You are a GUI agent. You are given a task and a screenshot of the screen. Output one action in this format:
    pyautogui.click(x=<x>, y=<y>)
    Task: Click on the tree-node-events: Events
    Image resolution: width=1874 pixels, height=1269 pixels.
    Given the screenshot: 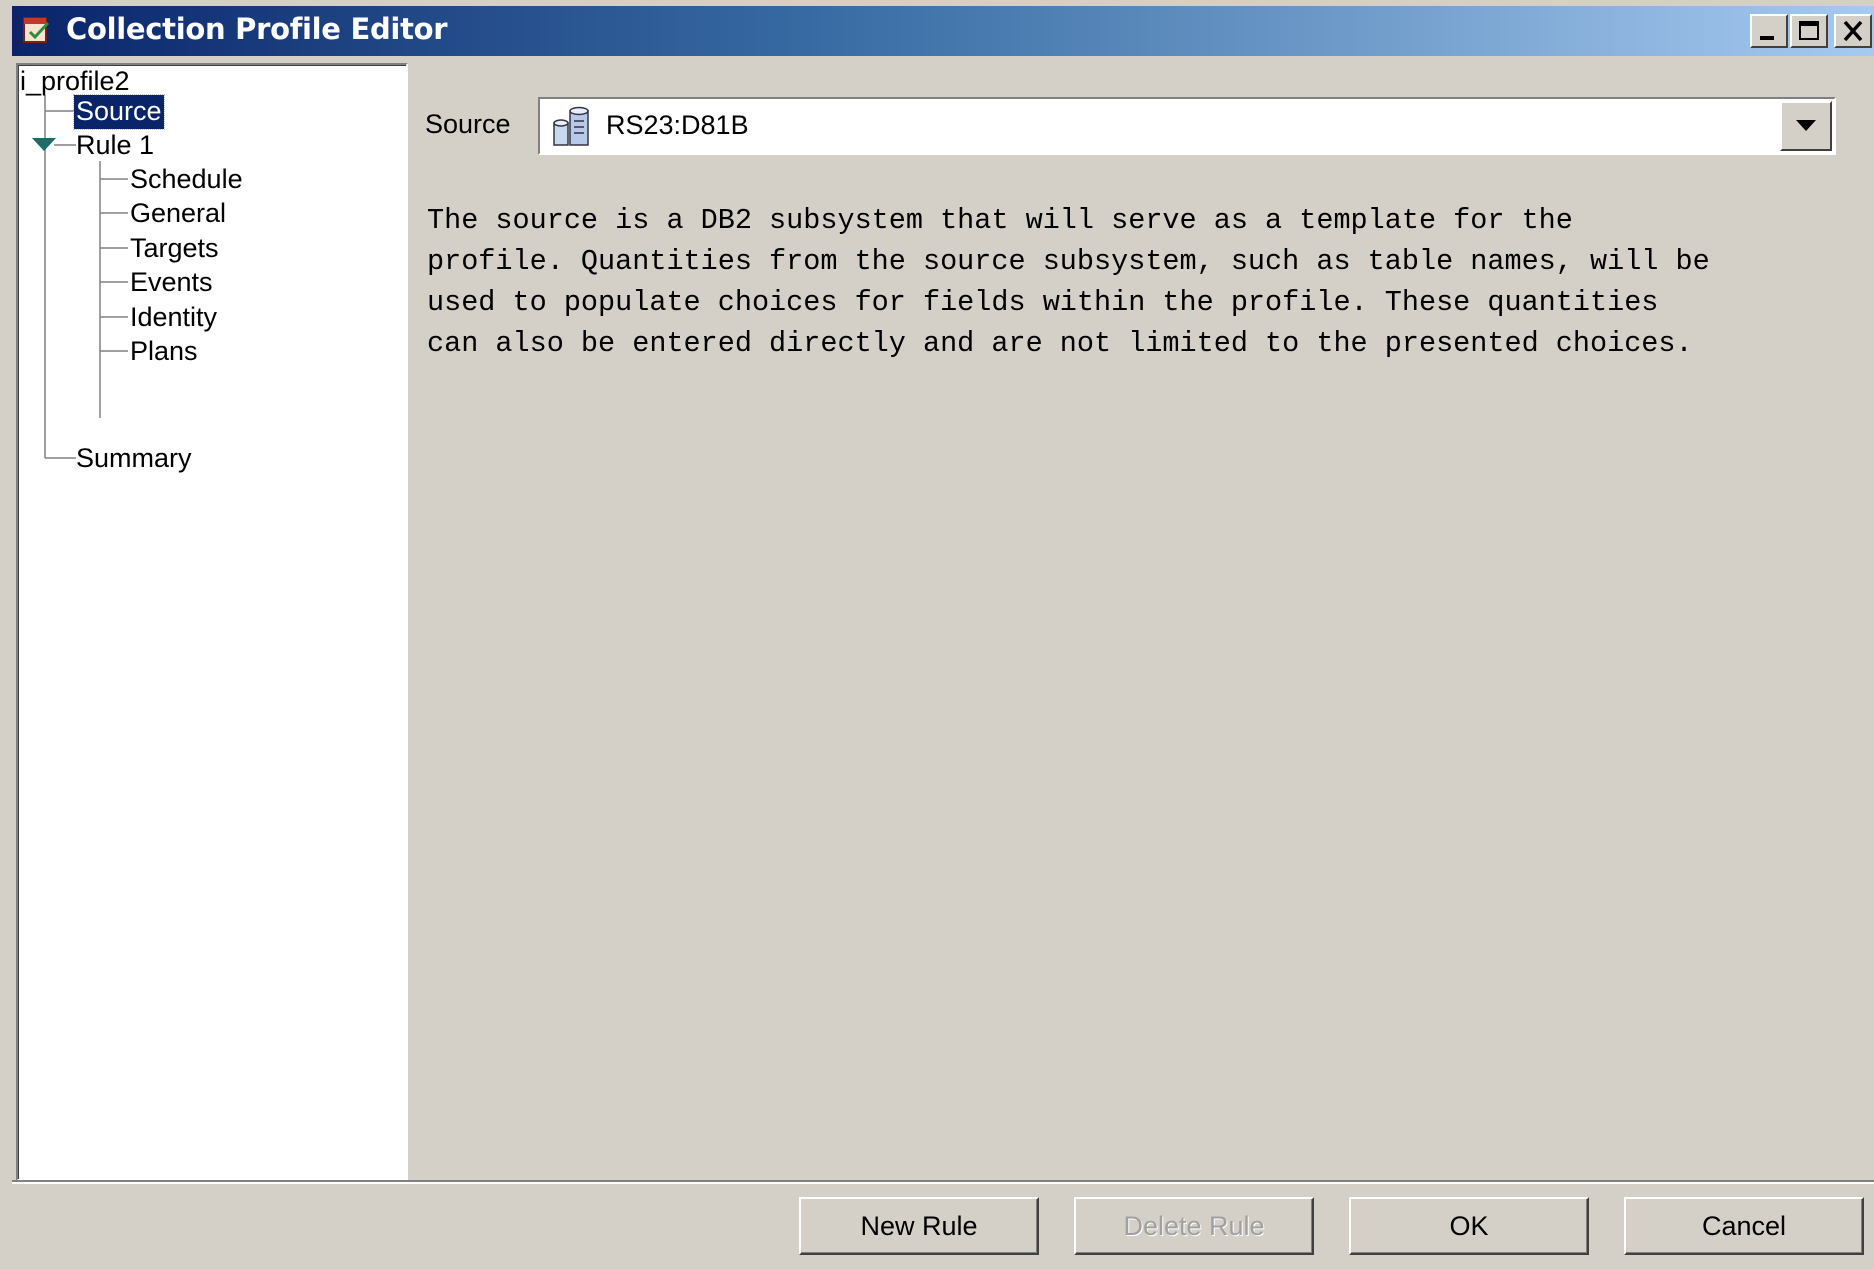 What is the action you would take?
    pyautogui.click(x=171, y=283)
    